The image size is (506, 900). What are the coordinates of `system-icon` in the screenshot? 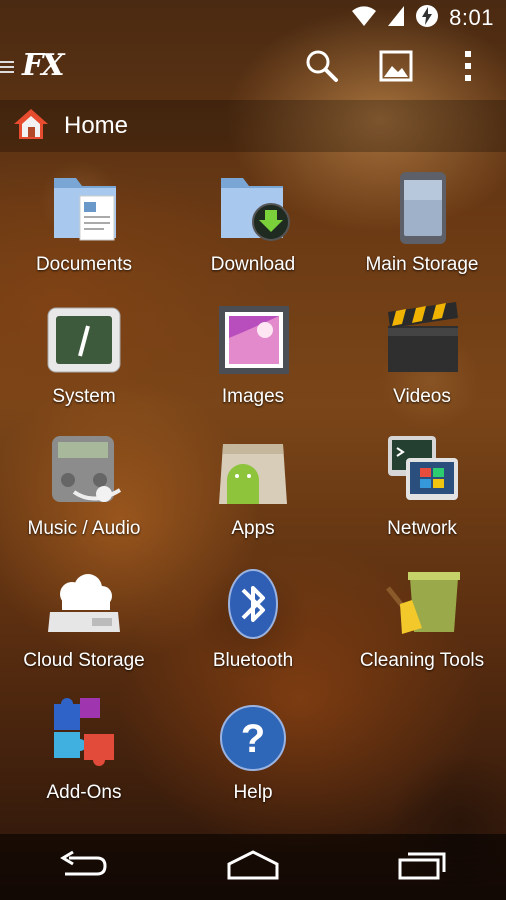 It's located at (84, 338).